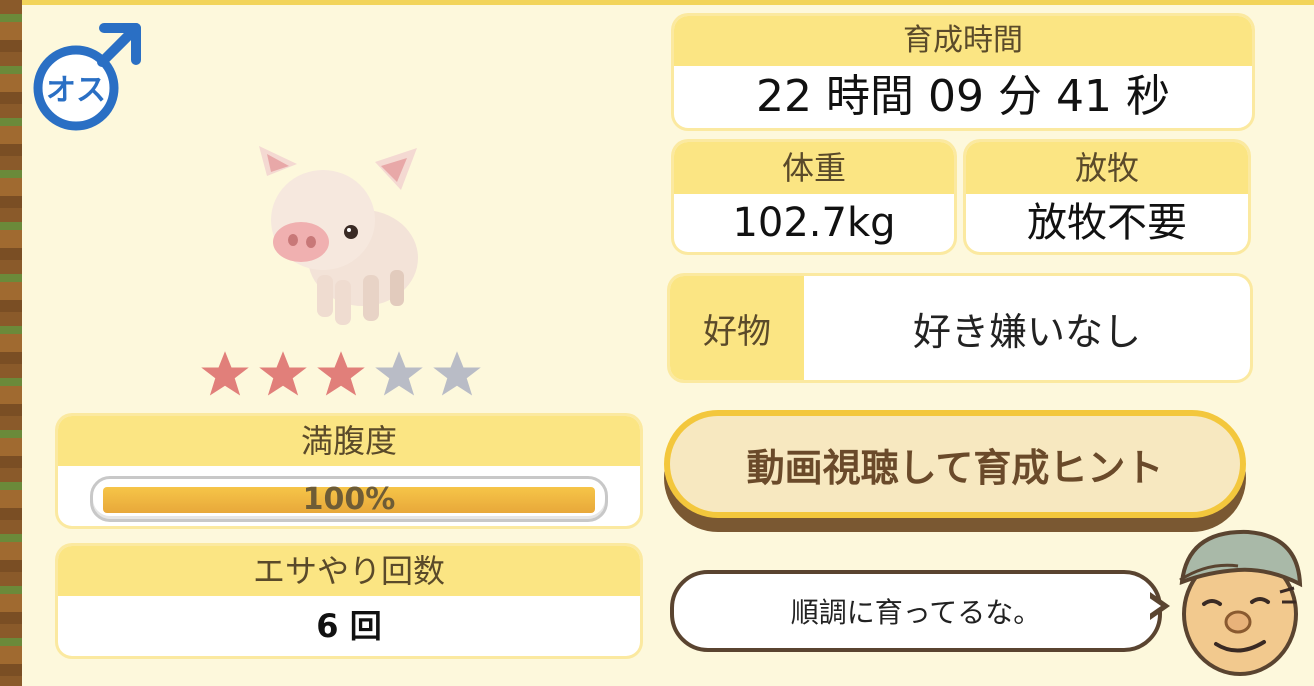  Describe the element at coordinates (349, 471) in the screenshot. I see `satiety-card: 満腹度 100%` at that location.